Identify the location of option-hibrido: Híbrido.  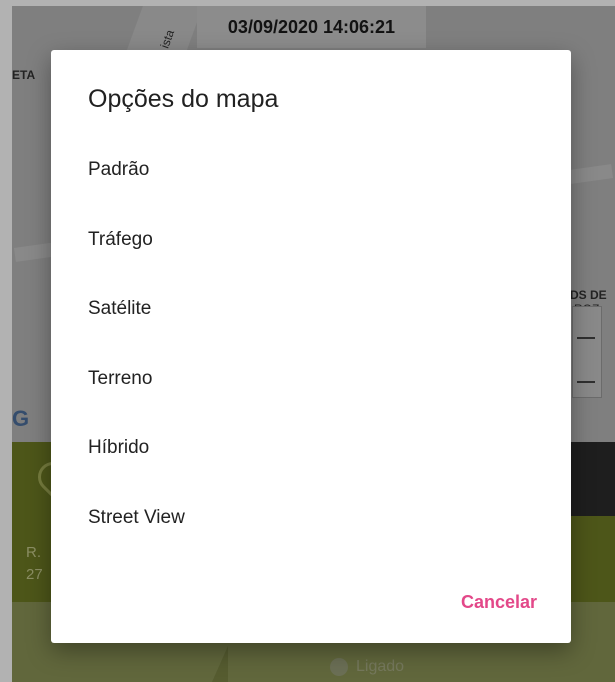
(118, 448).